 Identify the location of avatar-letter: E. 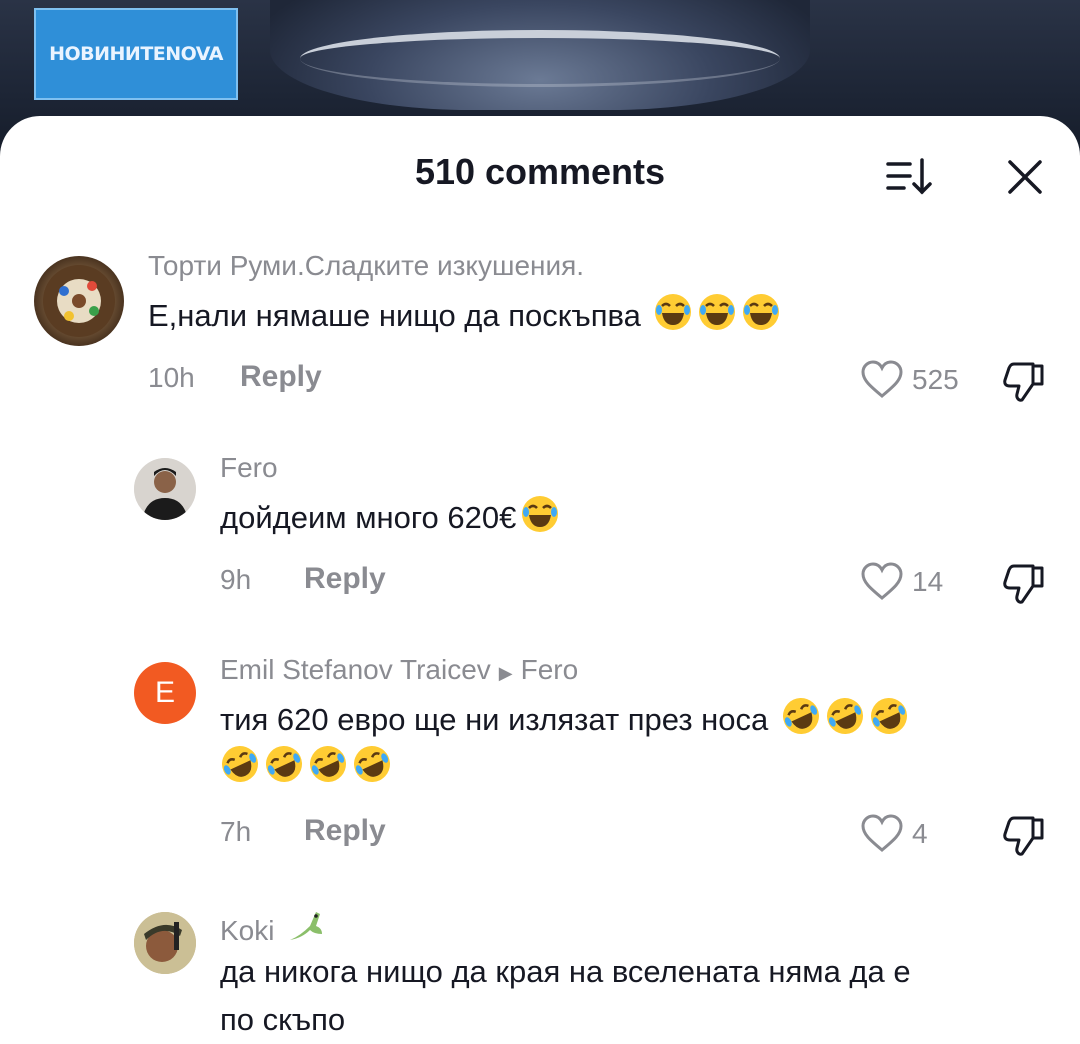
(164, 692).